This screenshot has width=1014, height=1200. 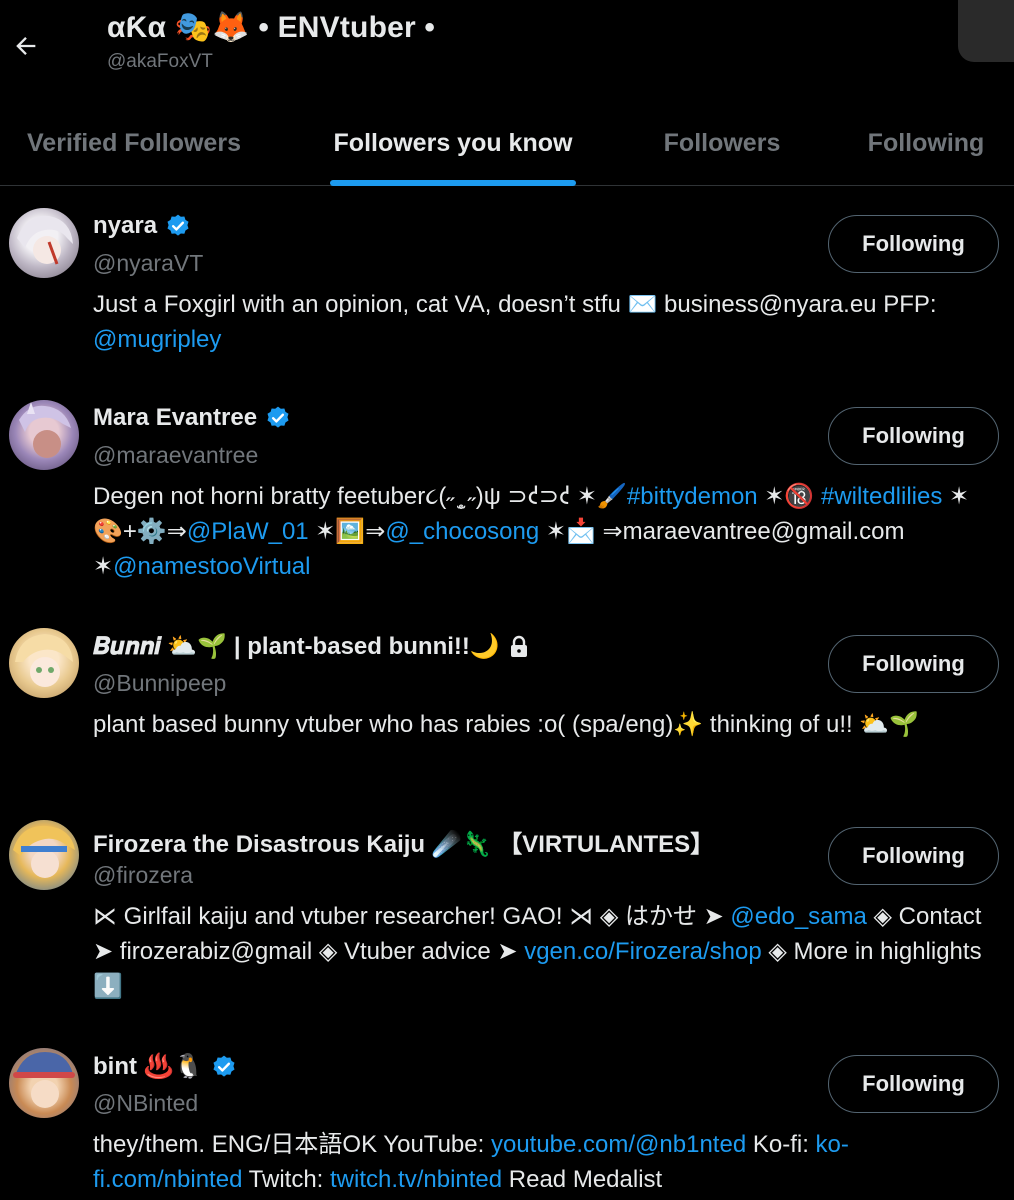 I want to click on bio-url-link: vgen.co/Firozera/shop, so click(x=642, y=951).